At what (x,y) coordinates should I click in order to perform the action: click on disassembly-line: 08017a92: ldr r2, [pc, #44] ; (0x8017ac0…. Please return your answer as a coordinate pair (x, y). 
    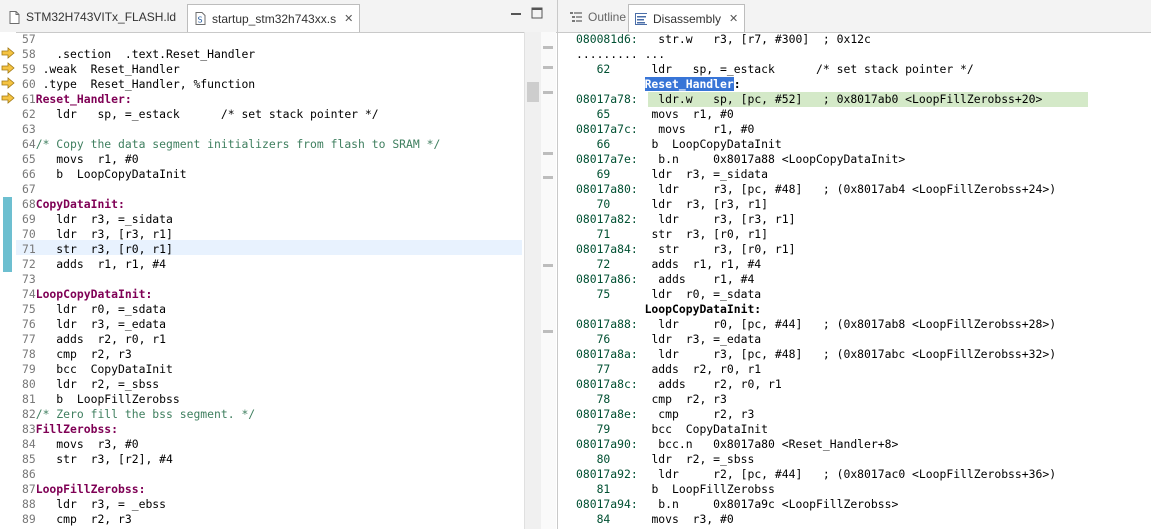
    Looking at the image, I should click on (816, 474).